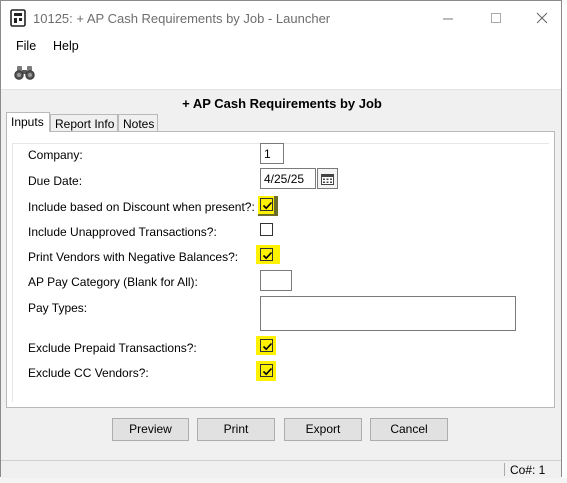  I want to click on due-date-field: 4/25/25, so click(288, 178).